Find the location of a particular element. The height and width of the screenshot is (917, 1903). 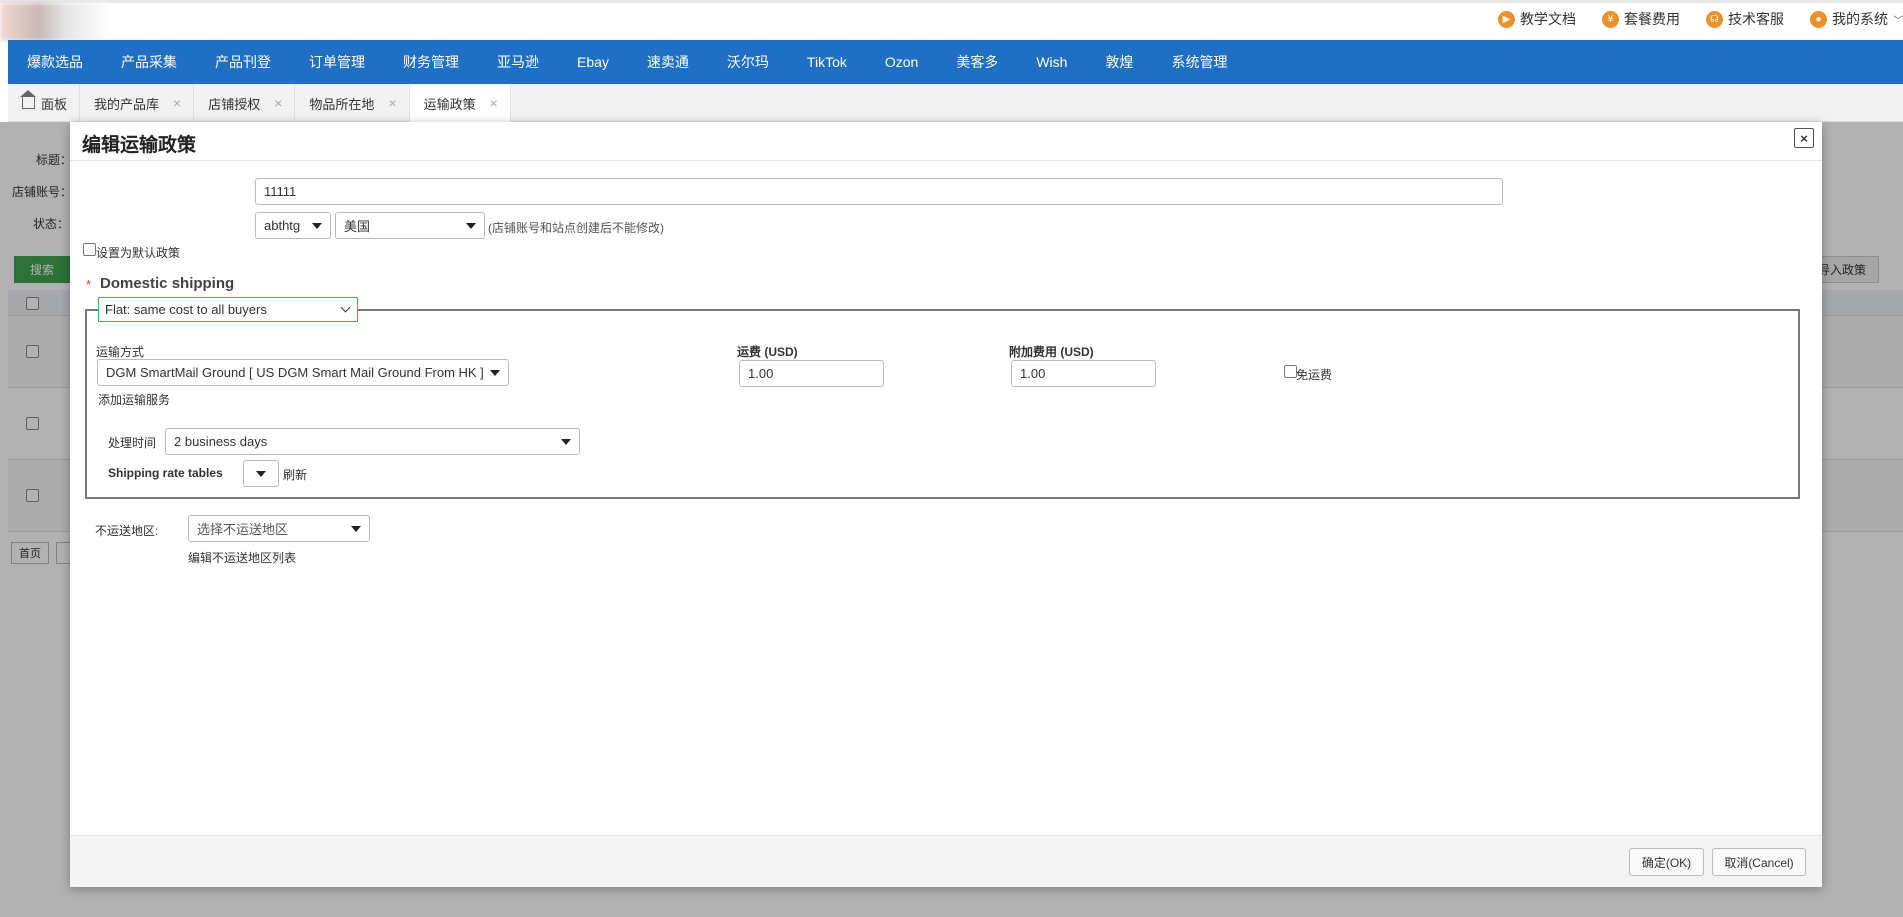

cost-input: 1.00 is located at coordinates (811, 373).